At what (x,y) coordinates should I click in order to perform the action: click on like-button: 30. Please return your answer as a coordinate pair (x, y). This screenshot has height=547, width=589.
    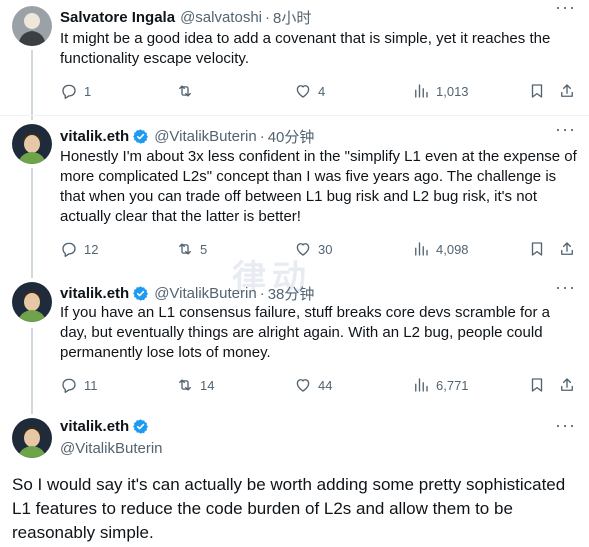
    Looking at the image, I should click on (313, 249).